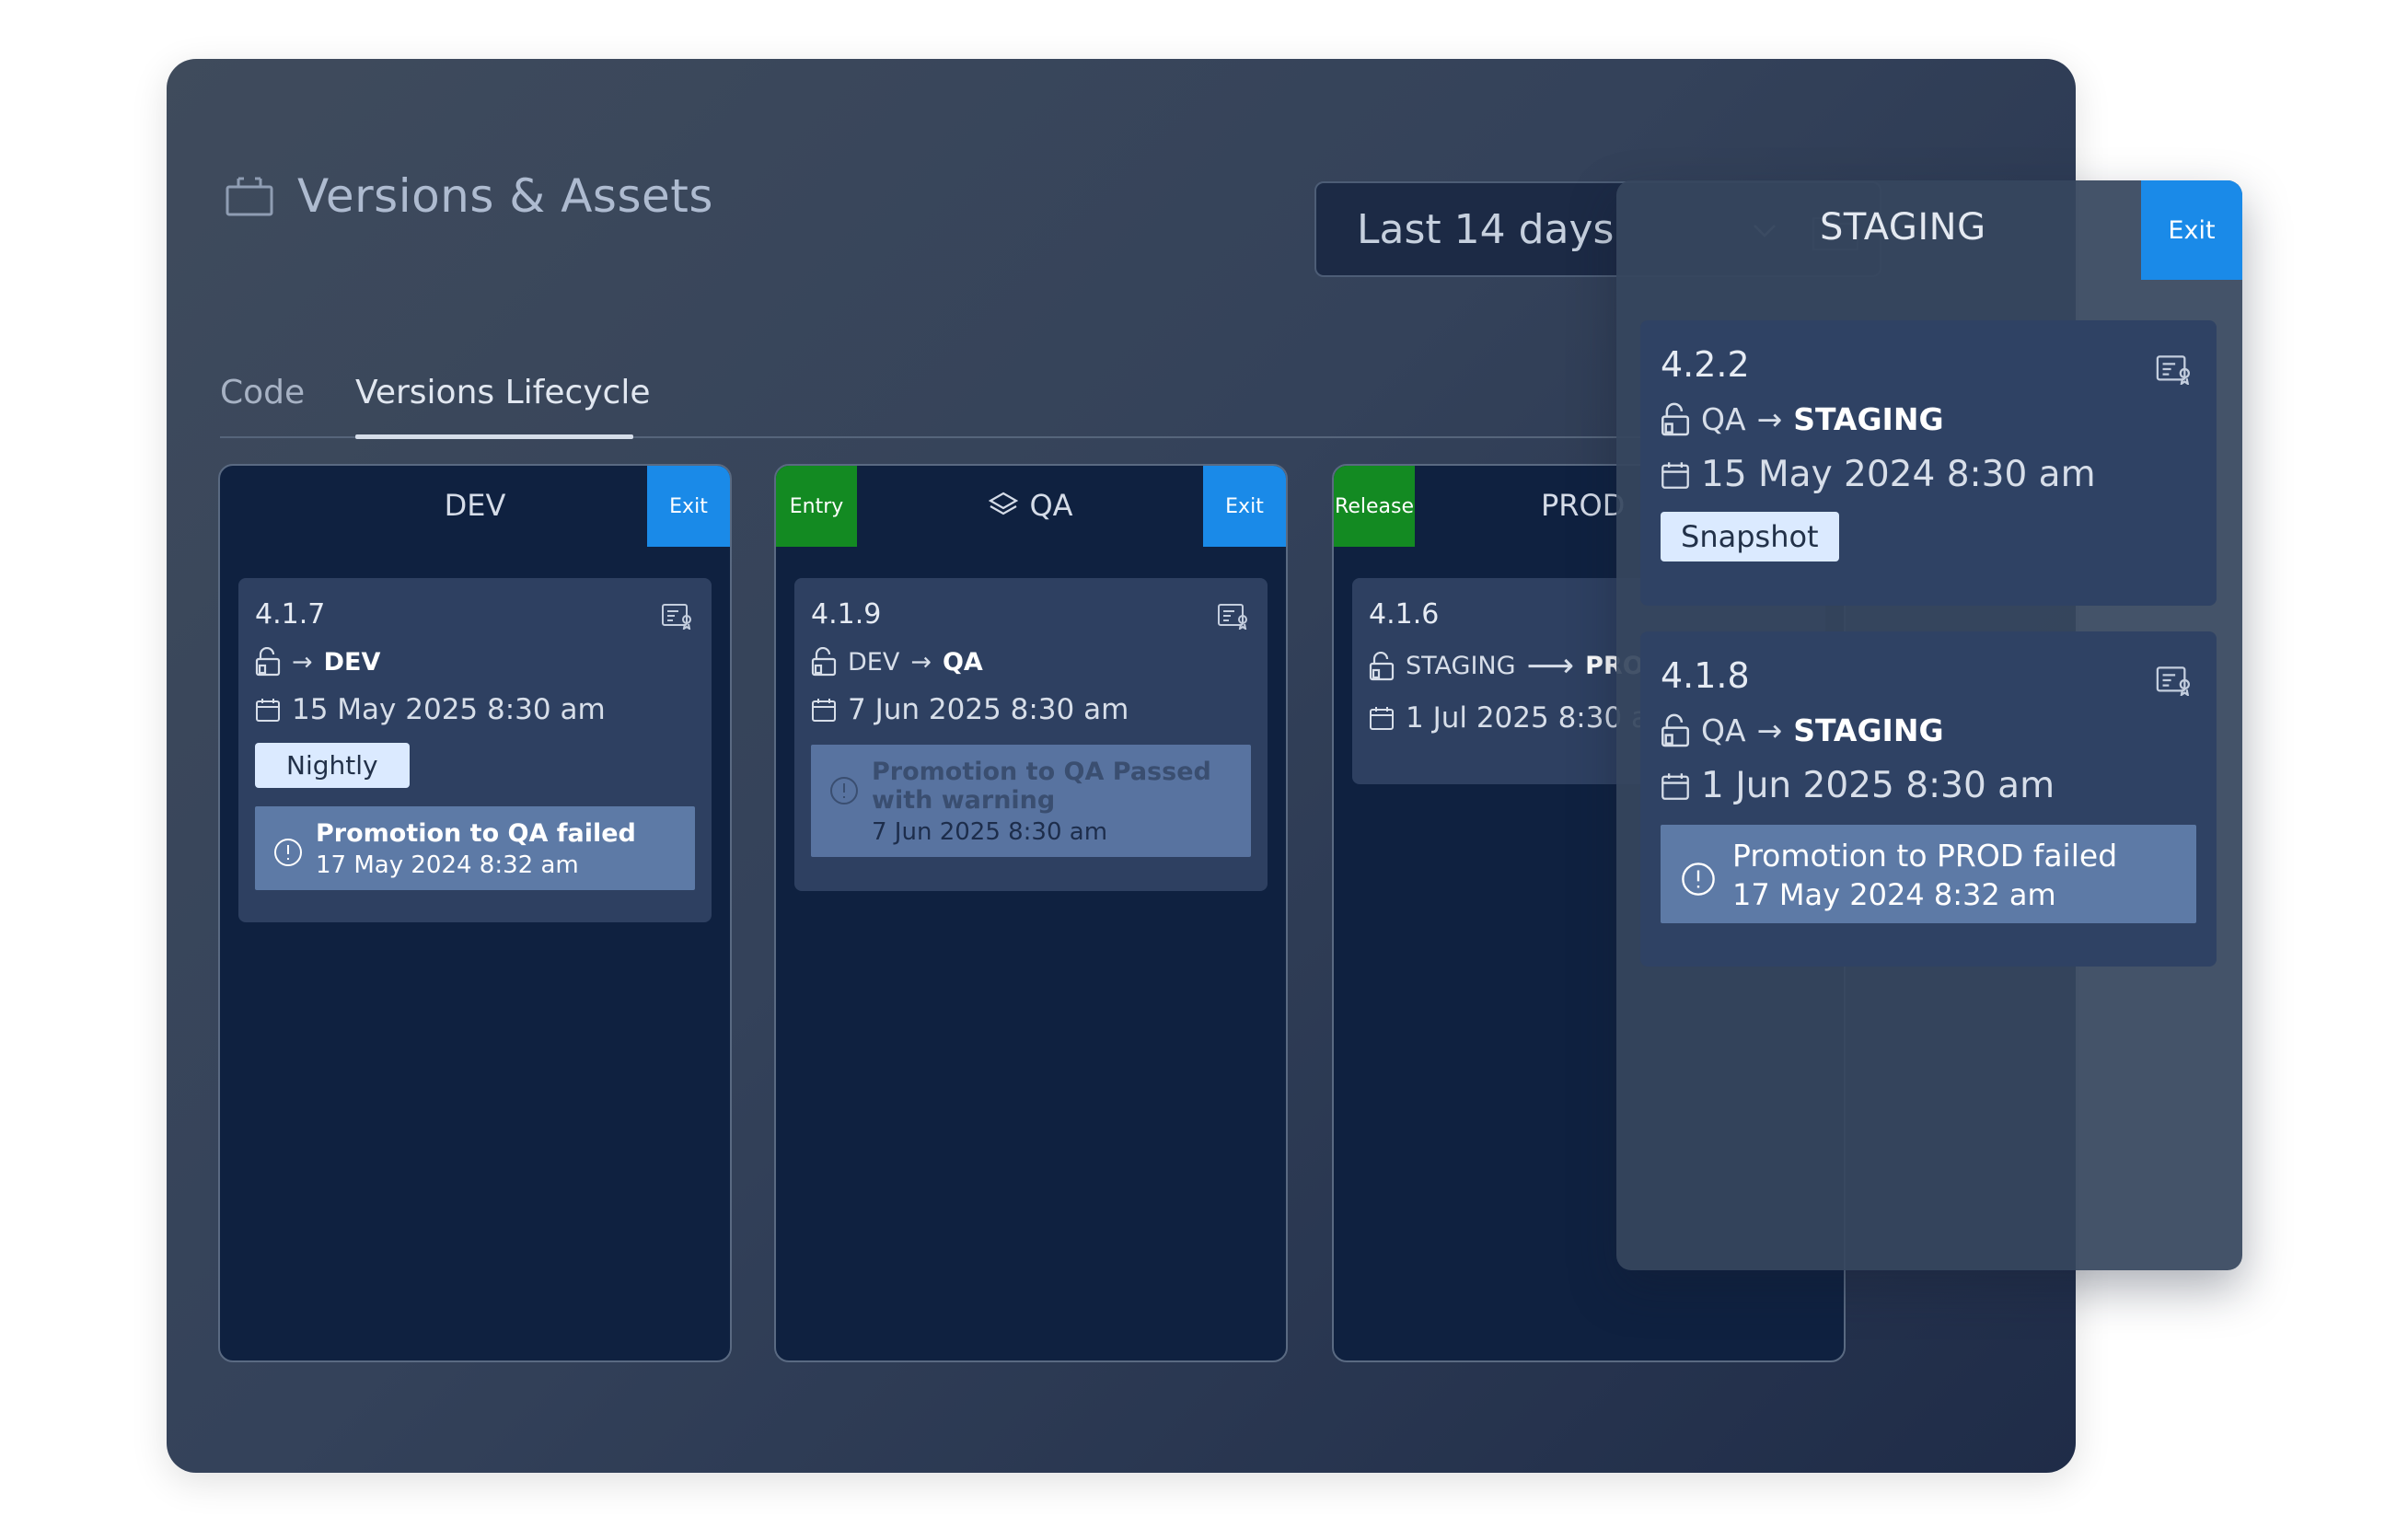 This screenshot has width=2408, height=1528. I want to click on build-tag: Snapshot, so click(1750, 536).